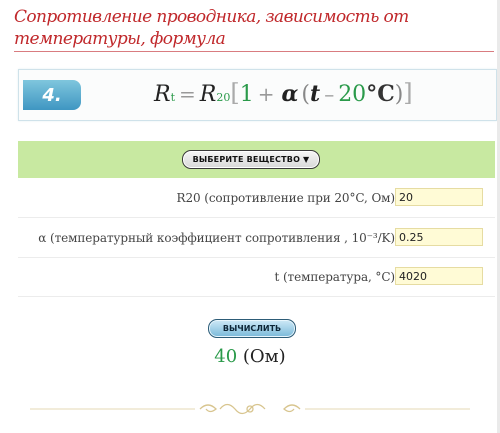 This screenshot has height=433, width=500. What do you see at coordinates (52, 95) in the screenshot?
I see `formula-number-badge: 4.` at bounding box center [52, 95].